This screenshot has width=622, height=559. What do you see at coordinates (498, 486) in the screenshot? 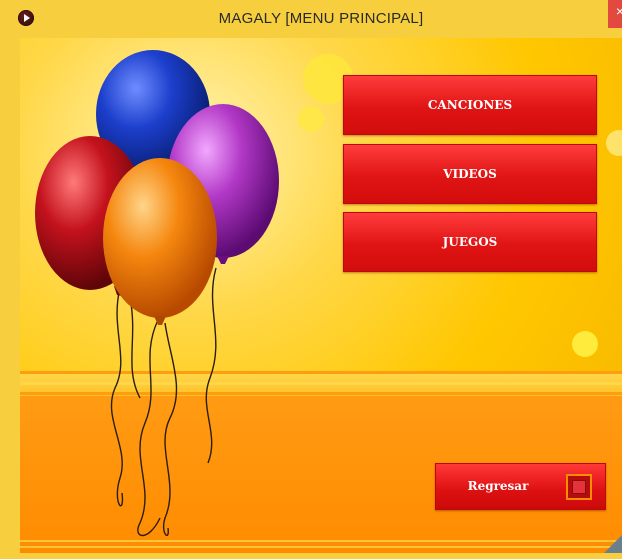
I see `regresar-label: Regresar` at bounding box center [498, 486].